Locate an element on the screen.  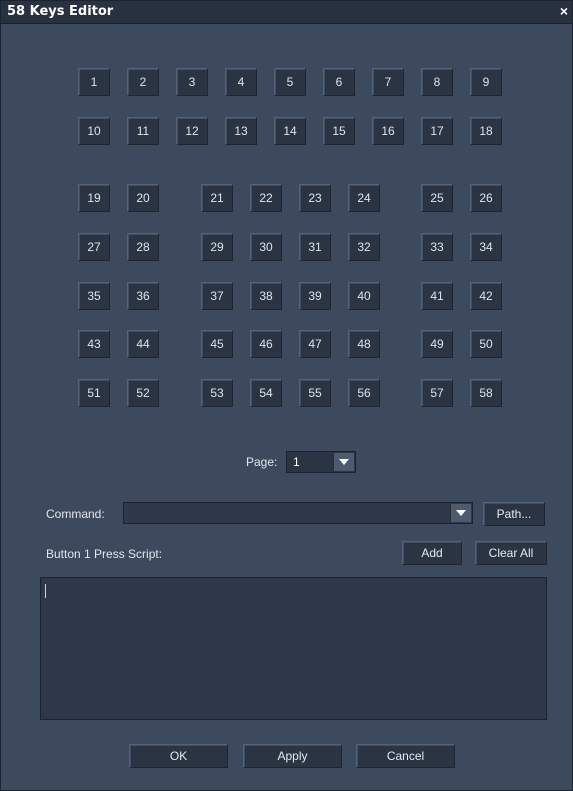
key-button-16: 16 is located at coordinates (388, 131).